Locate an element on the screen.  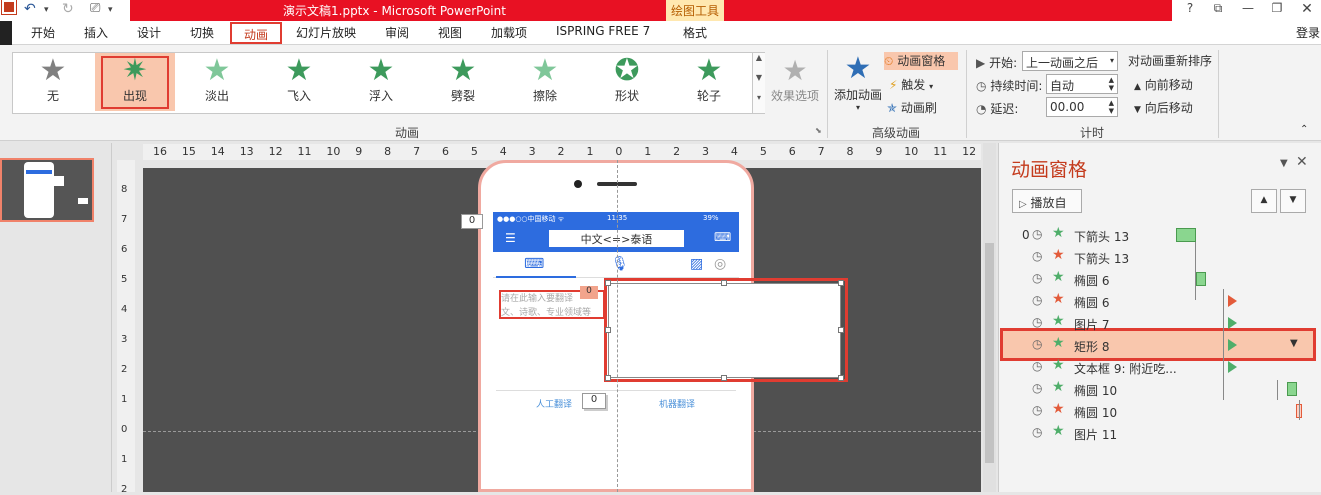
tab-addins: 加载项 is located at coordinates (509, 32).